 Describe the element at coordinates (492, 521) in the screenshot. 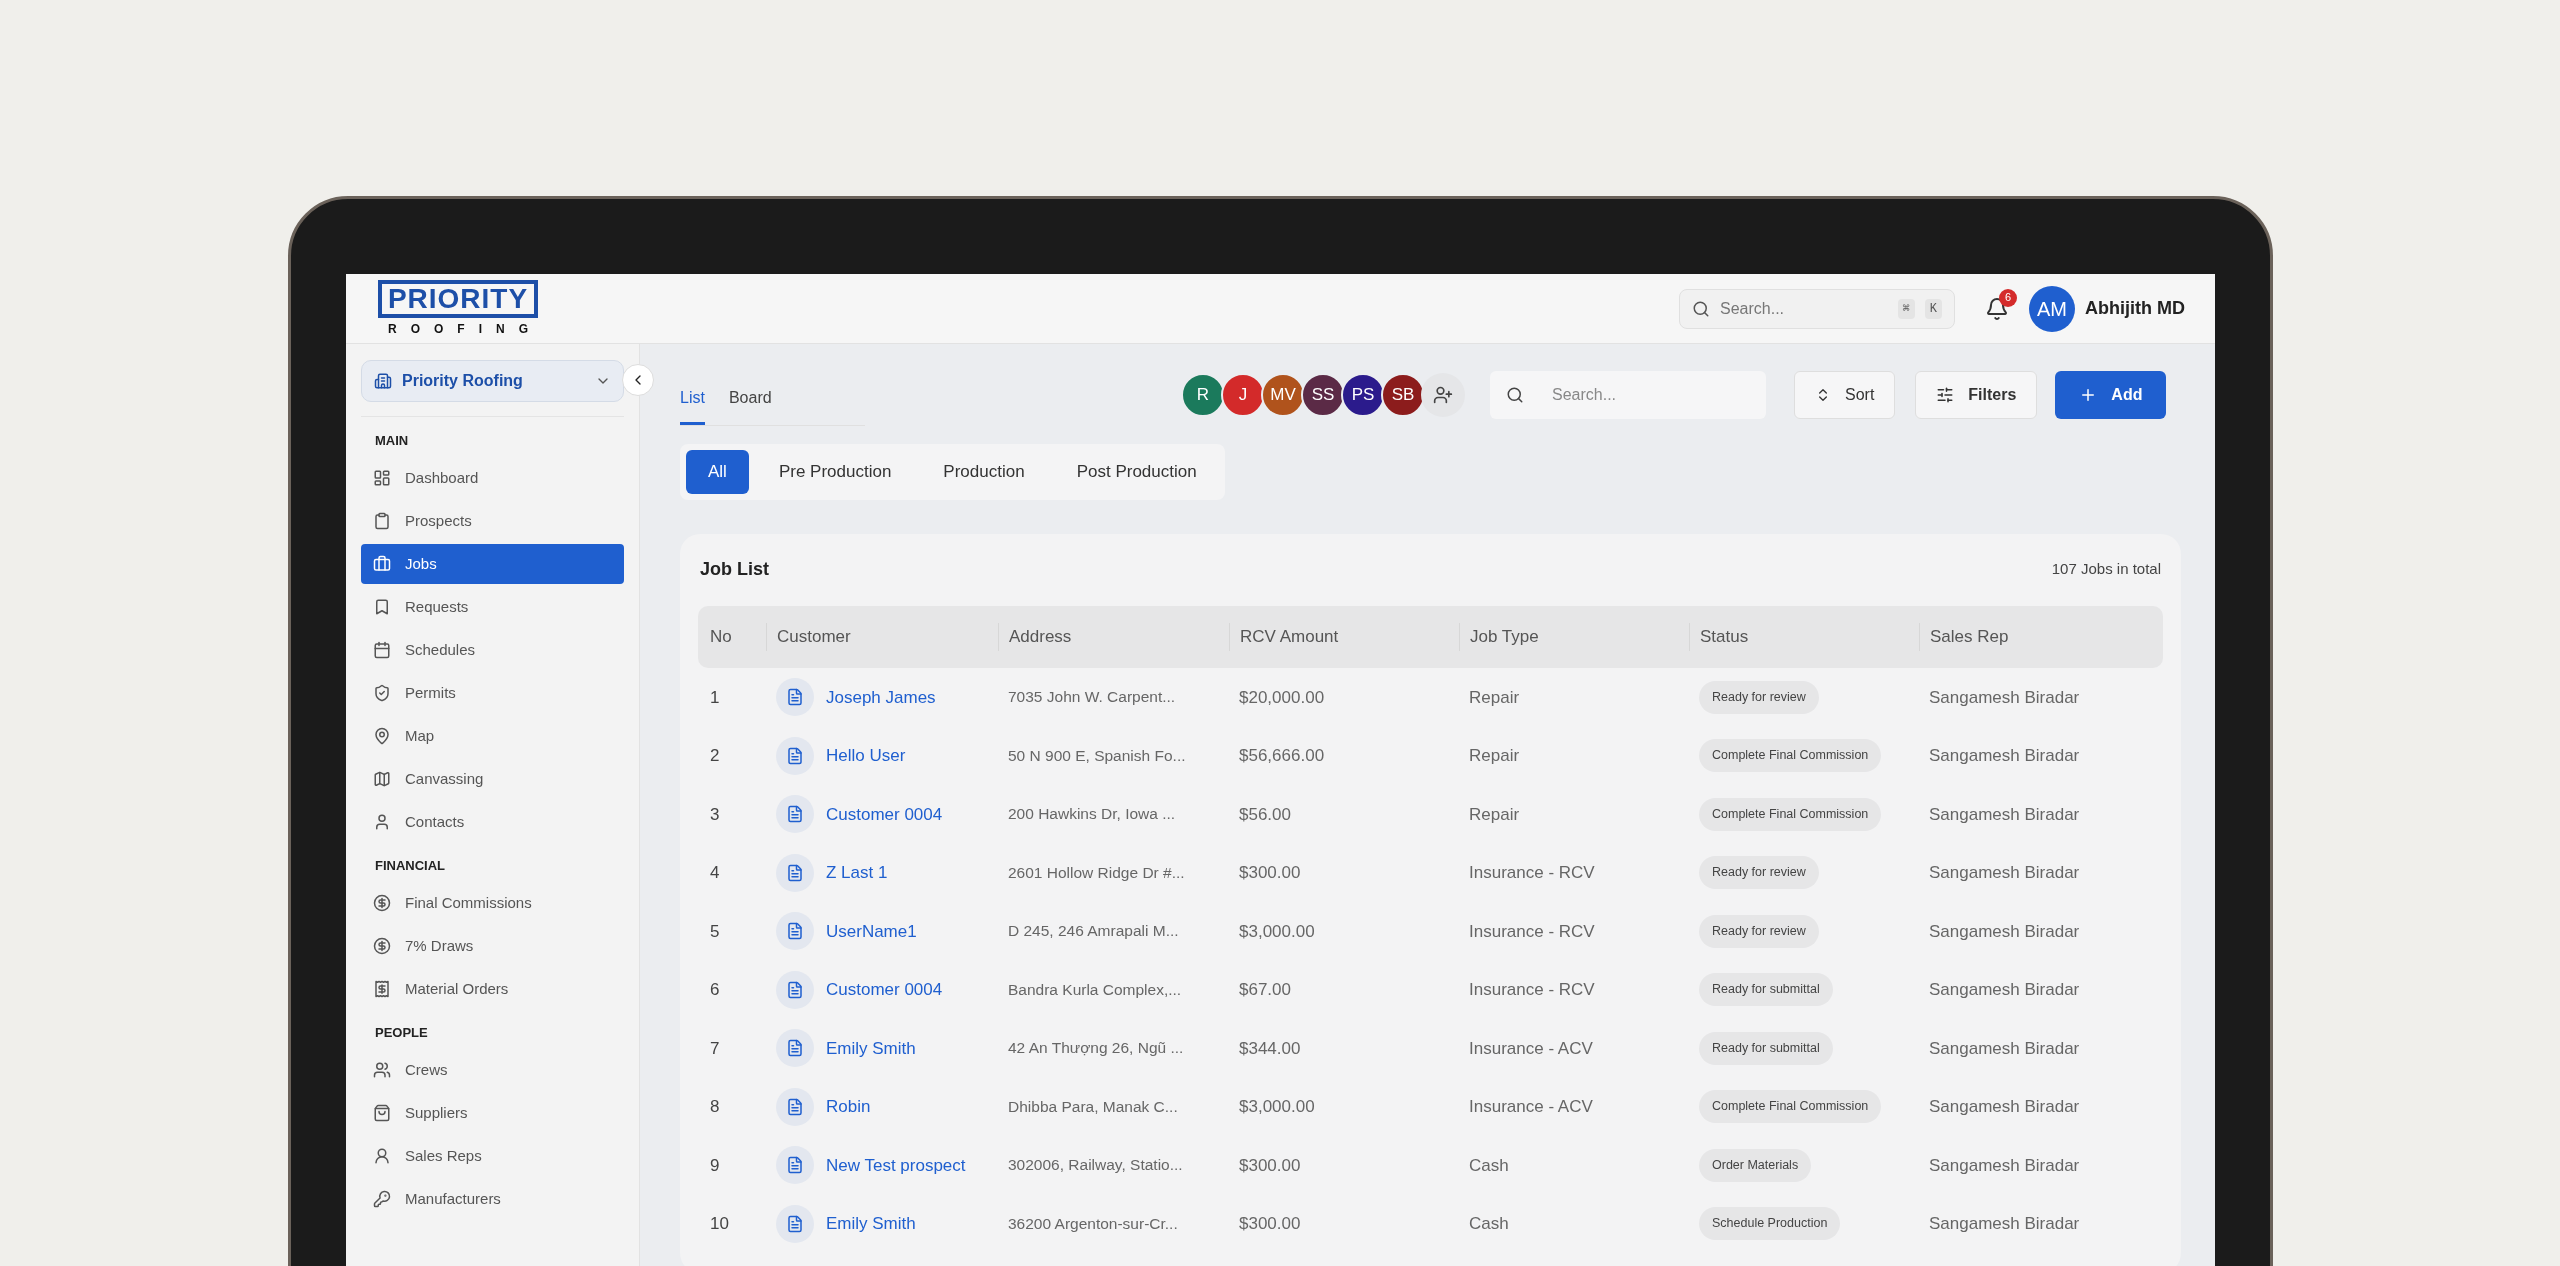

I see `nav-item: Prospects` at that location.